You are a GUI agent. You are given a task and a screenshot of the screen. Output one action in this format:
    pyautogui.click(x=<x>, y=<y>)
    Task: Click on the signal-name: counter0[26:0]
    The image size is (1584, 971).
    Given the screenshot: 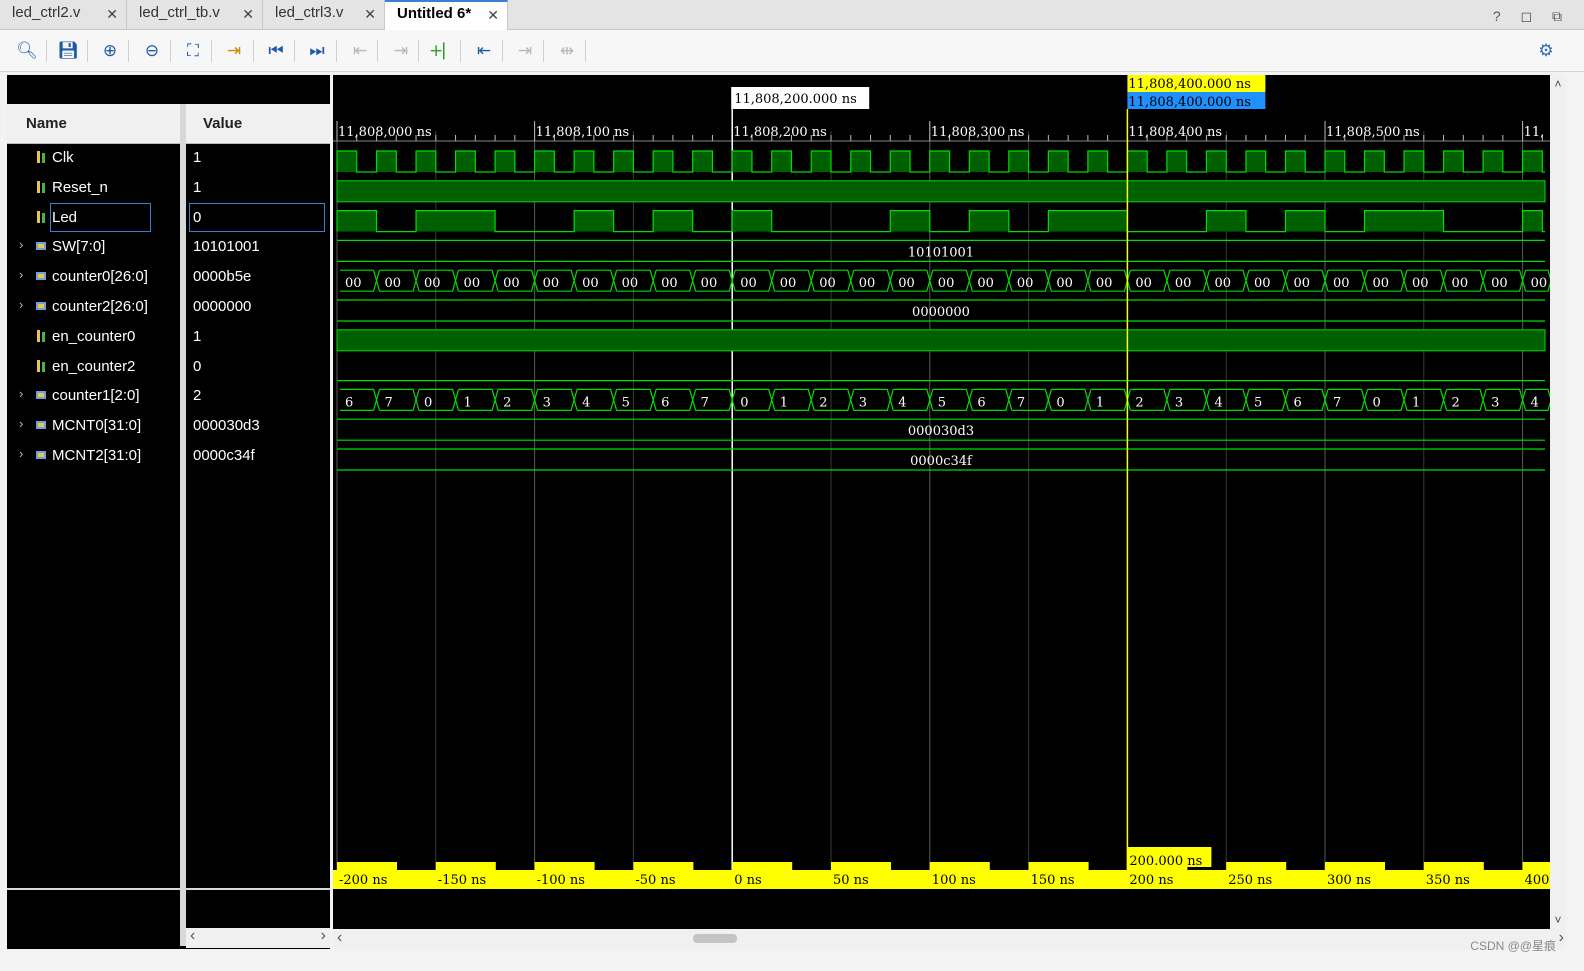 What is the action you would take?
    pyautogui.click(x=100, y=277)
    